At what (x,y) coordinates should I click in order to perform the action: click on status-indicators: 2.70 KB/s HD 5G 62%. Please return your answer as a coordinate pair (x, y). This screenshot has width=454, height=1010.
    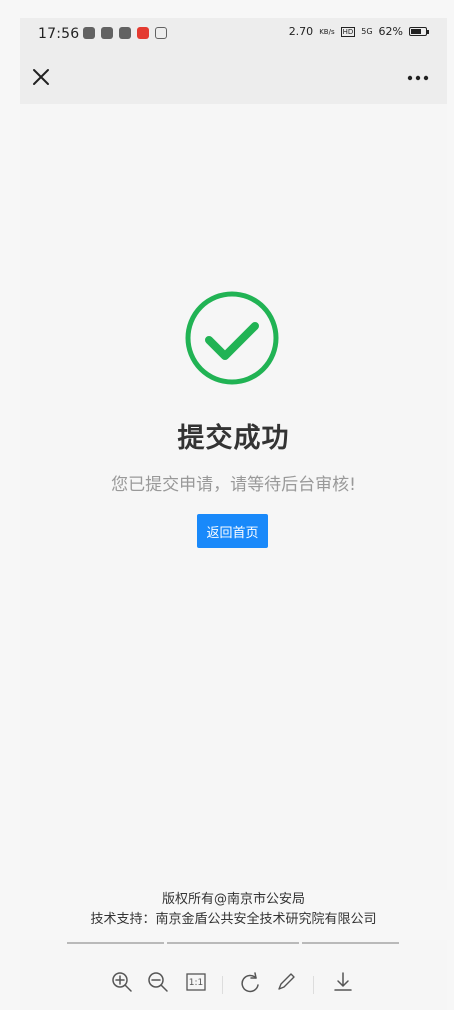
    Looking at the image, I should click on (358, 31).